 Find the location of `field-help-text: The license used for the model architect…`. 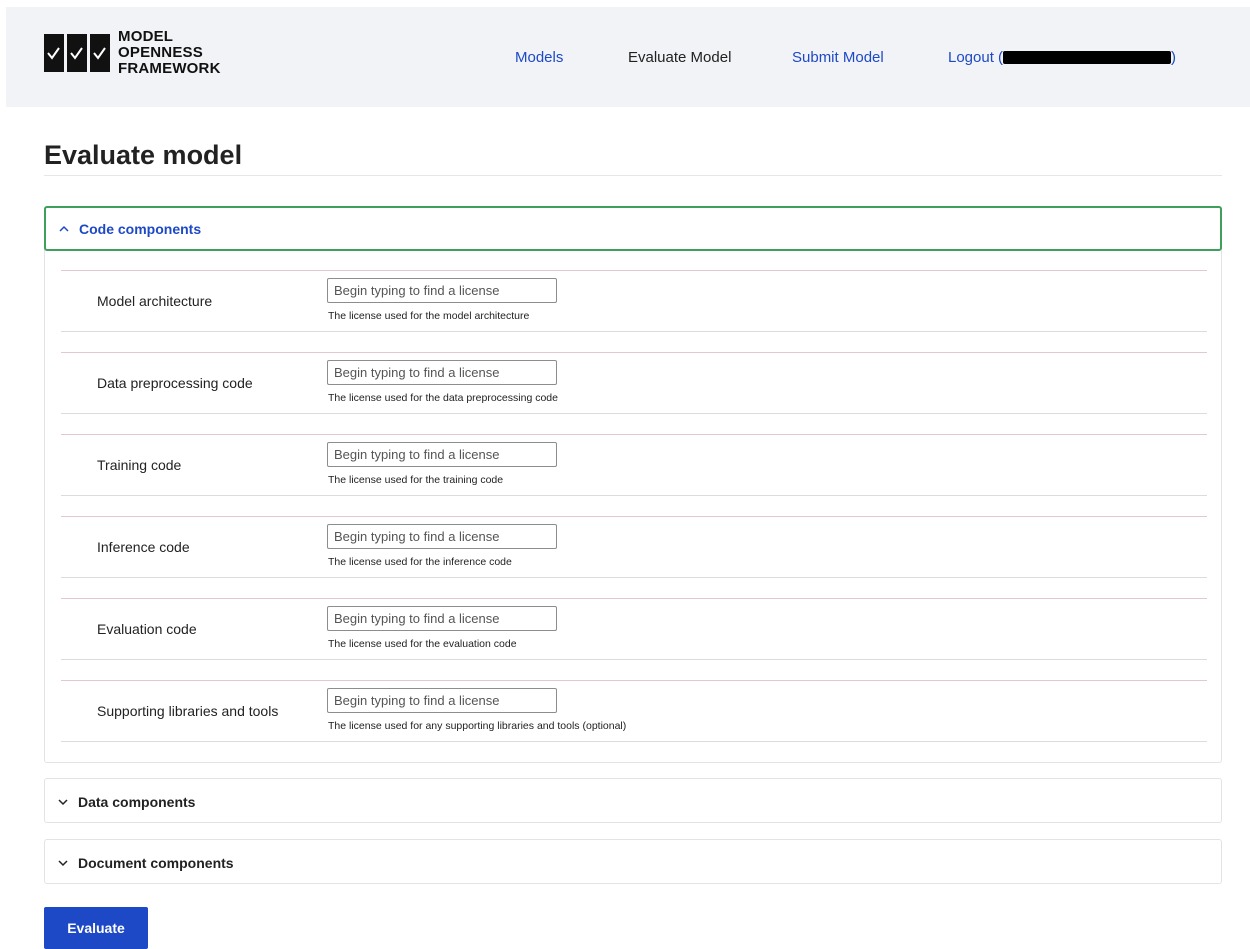

field-help-text: The license used for the model architect… is located at coordinates (429, 316).